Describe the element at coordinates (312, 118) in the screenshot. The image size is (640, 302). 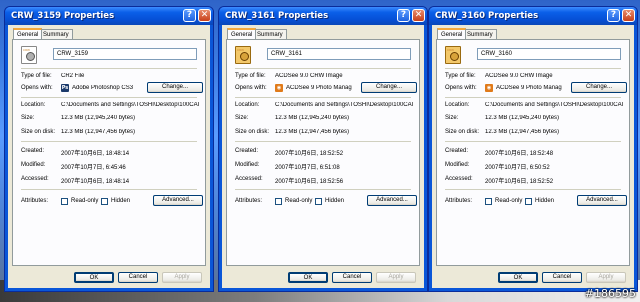
I see `size-value: 12.3 MB (12,945,240 bytes)` at that location.